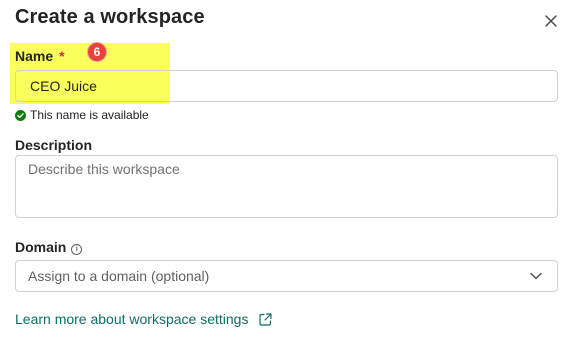 This screenshot has width=582, height=349. Describe the element at coordinates (551, 21) in the screenshot. I see `close-icon` at that location.